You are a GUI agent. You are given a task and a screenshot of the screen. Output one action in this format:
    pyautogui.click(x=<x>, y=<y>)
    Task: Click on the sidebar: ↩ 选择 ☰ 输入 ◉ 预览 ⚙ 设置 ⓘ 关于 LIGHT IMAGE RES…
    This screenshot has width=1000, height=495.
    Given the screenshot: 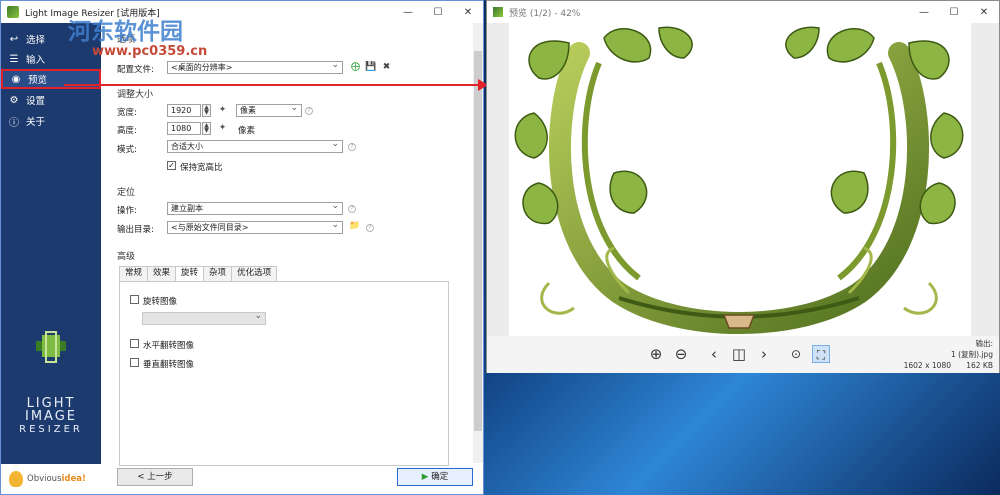 What is the action you would take?
    pyautogui.click(x=51, y=258)
    